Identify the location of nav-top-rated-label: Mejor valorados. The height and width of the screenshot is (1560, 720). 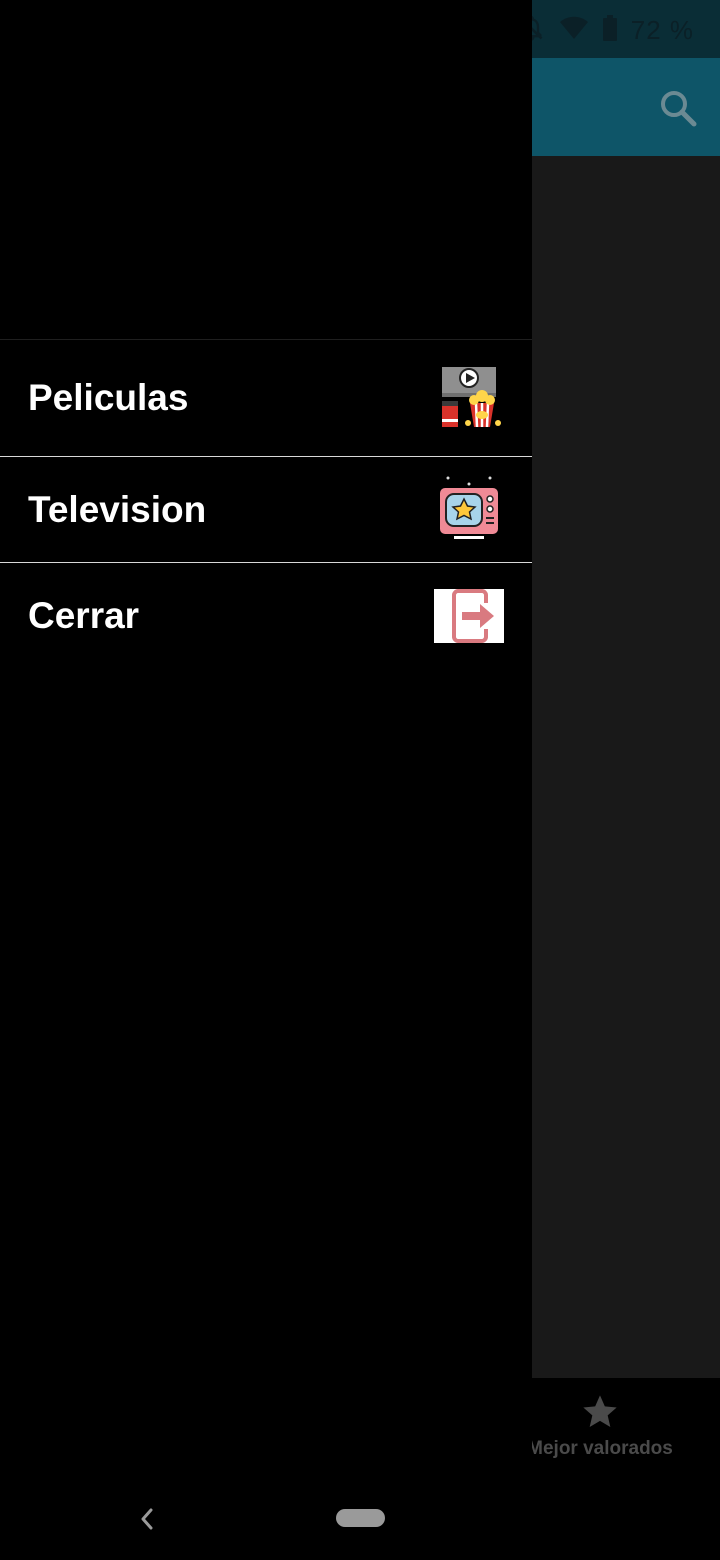
(600, 1448).